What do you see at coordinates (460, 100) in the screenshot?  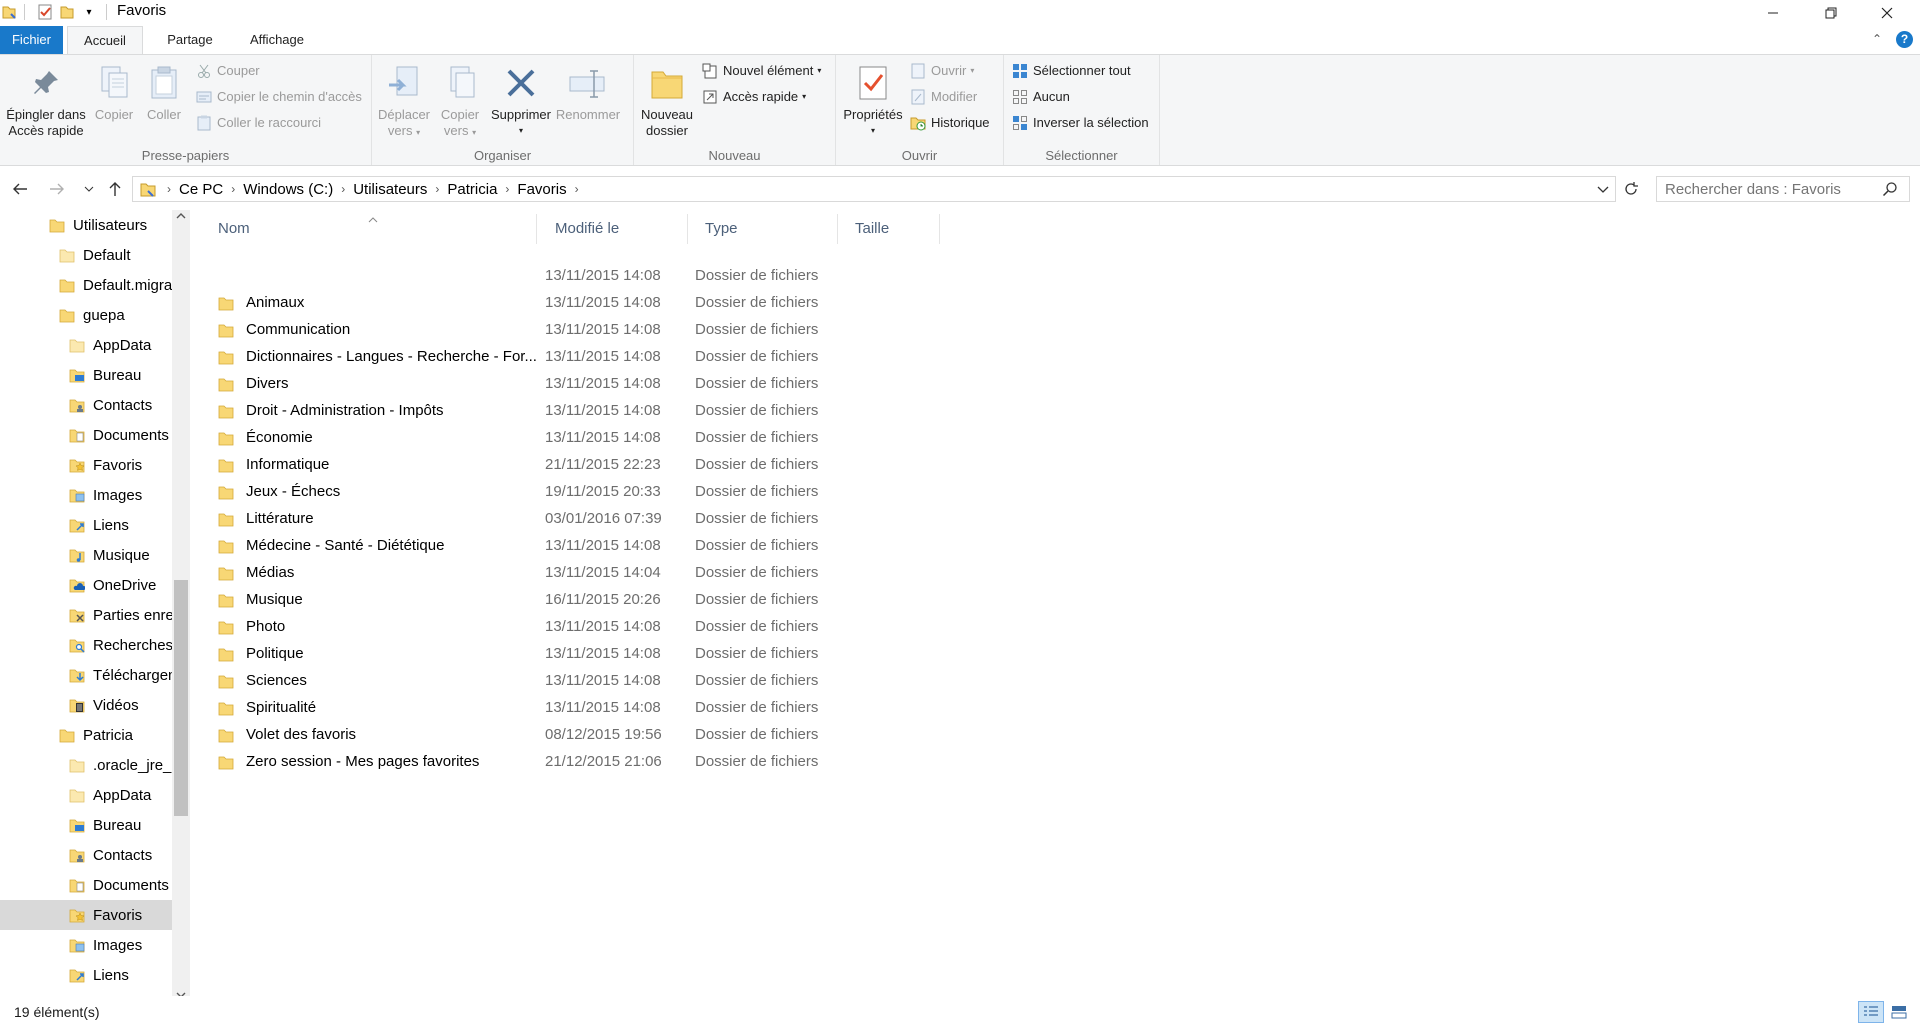 I see `copy-to-button: Copier vers ▾` at bounding box center [460, 100].